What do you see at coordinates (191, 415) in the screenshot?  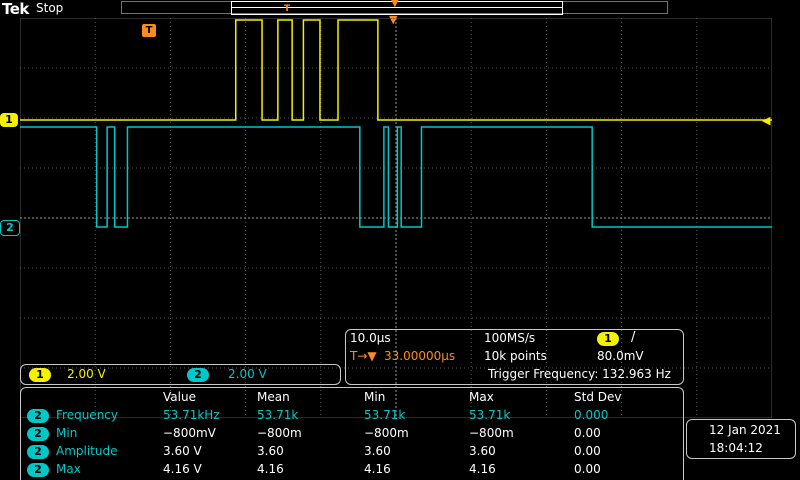 I see `row-value: 53.71kHz` at bounding box center [191, 415].